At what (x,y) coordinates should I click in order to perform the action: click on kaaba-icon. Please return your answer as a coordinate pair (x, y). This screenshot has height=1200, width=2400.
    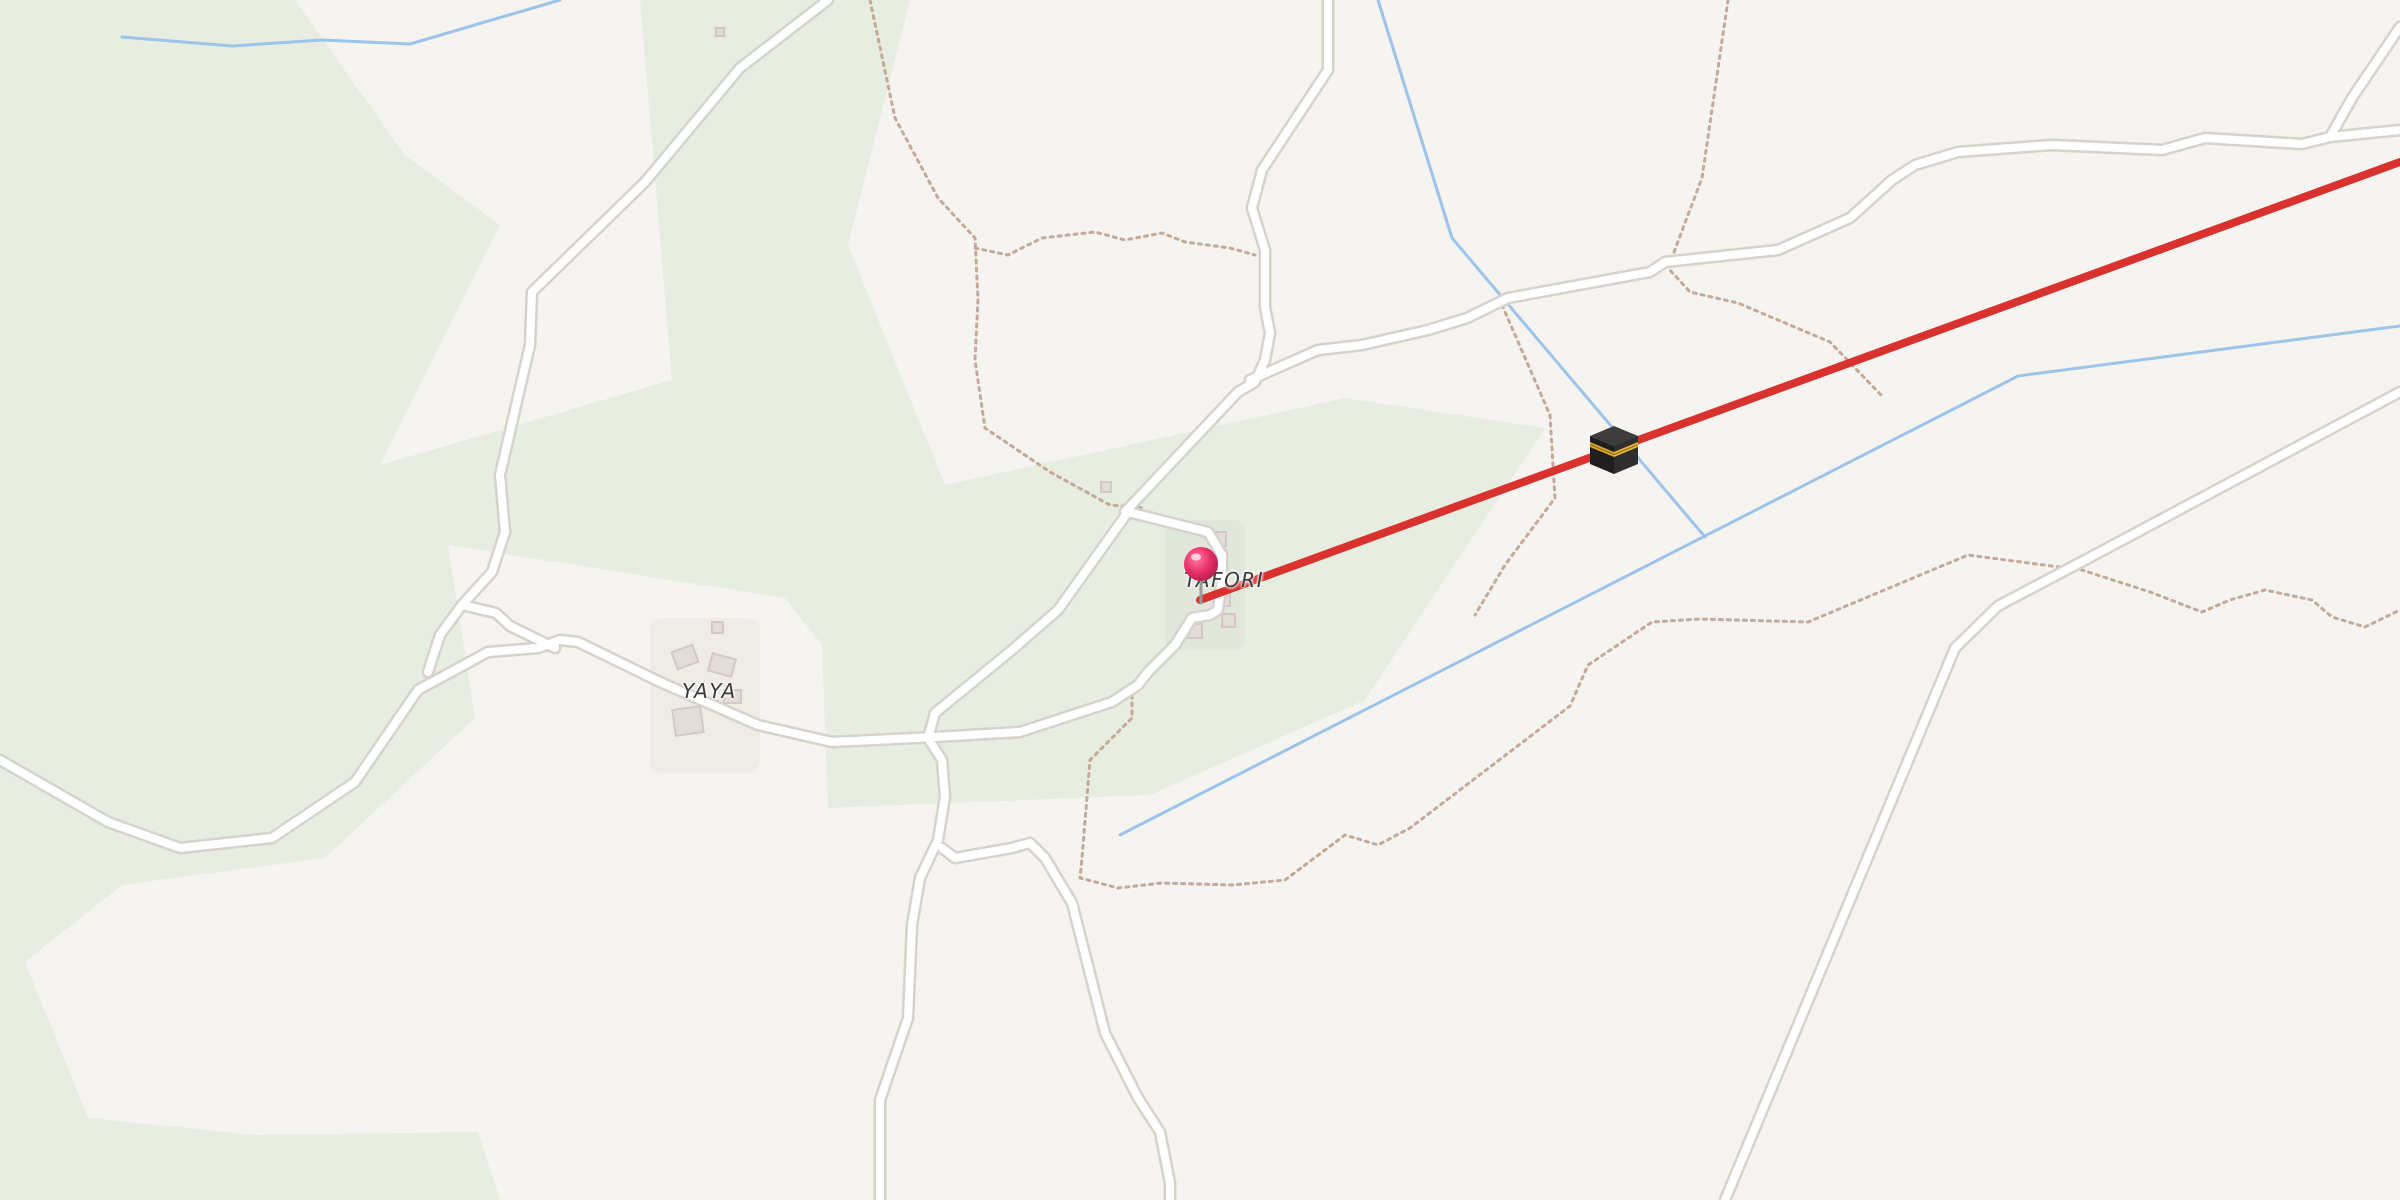
    Looking at the image, I should click on (1614, 450).